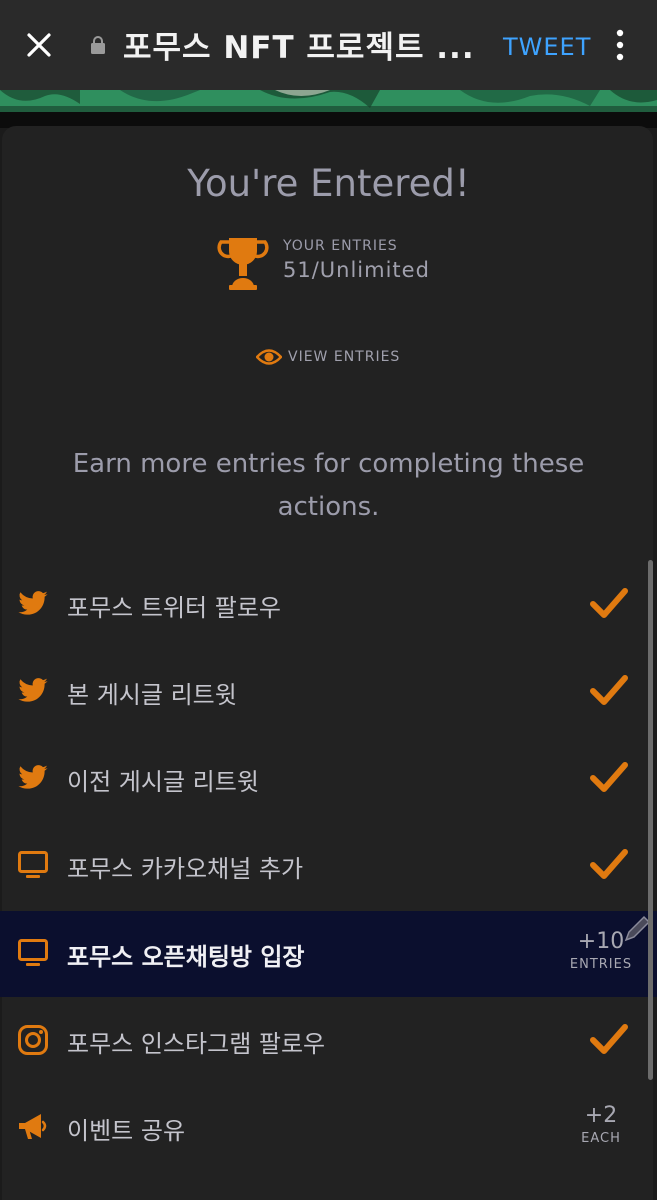  Describe the element at coordinates (163, 782) in the screenshot. I see `action-label: 이전 게시글 리트윗` at that location.